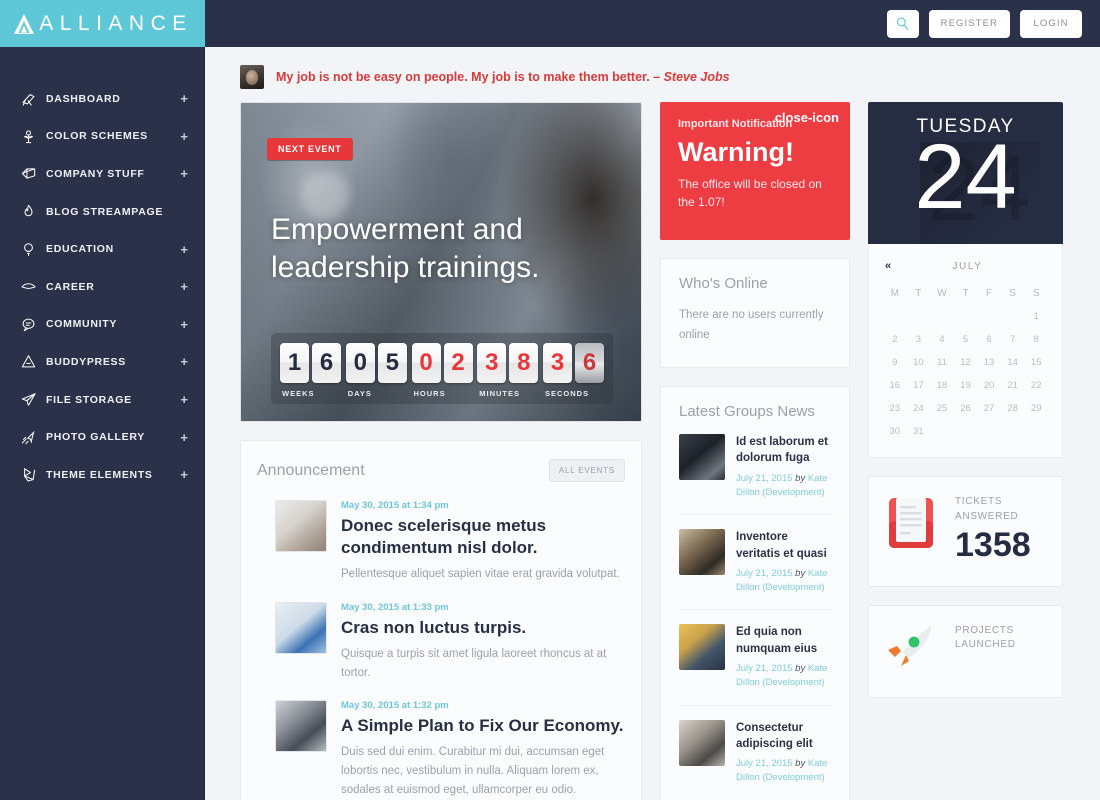  What do you see at coordinates (102, 475) in the screenshot?
I see `sidebar-item-theme-elements: THEME ELEMENTS +` at bounding box center [102, 475].